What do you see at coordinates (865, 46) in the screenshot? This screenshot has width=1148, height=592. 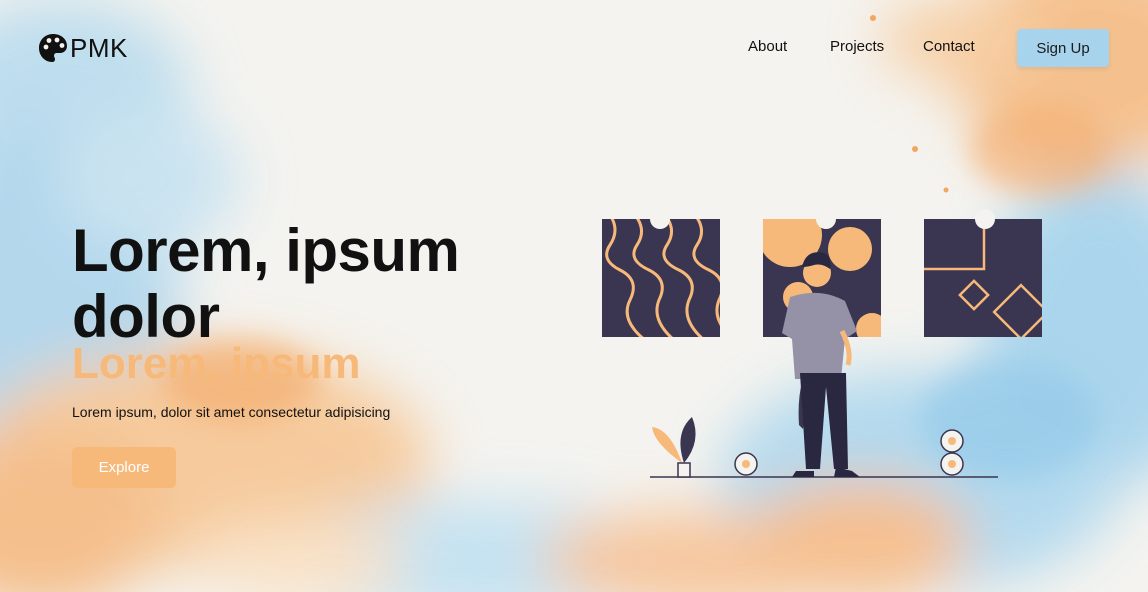 I see `nav-link-projects: Projects` at bounding box center [865, 46].